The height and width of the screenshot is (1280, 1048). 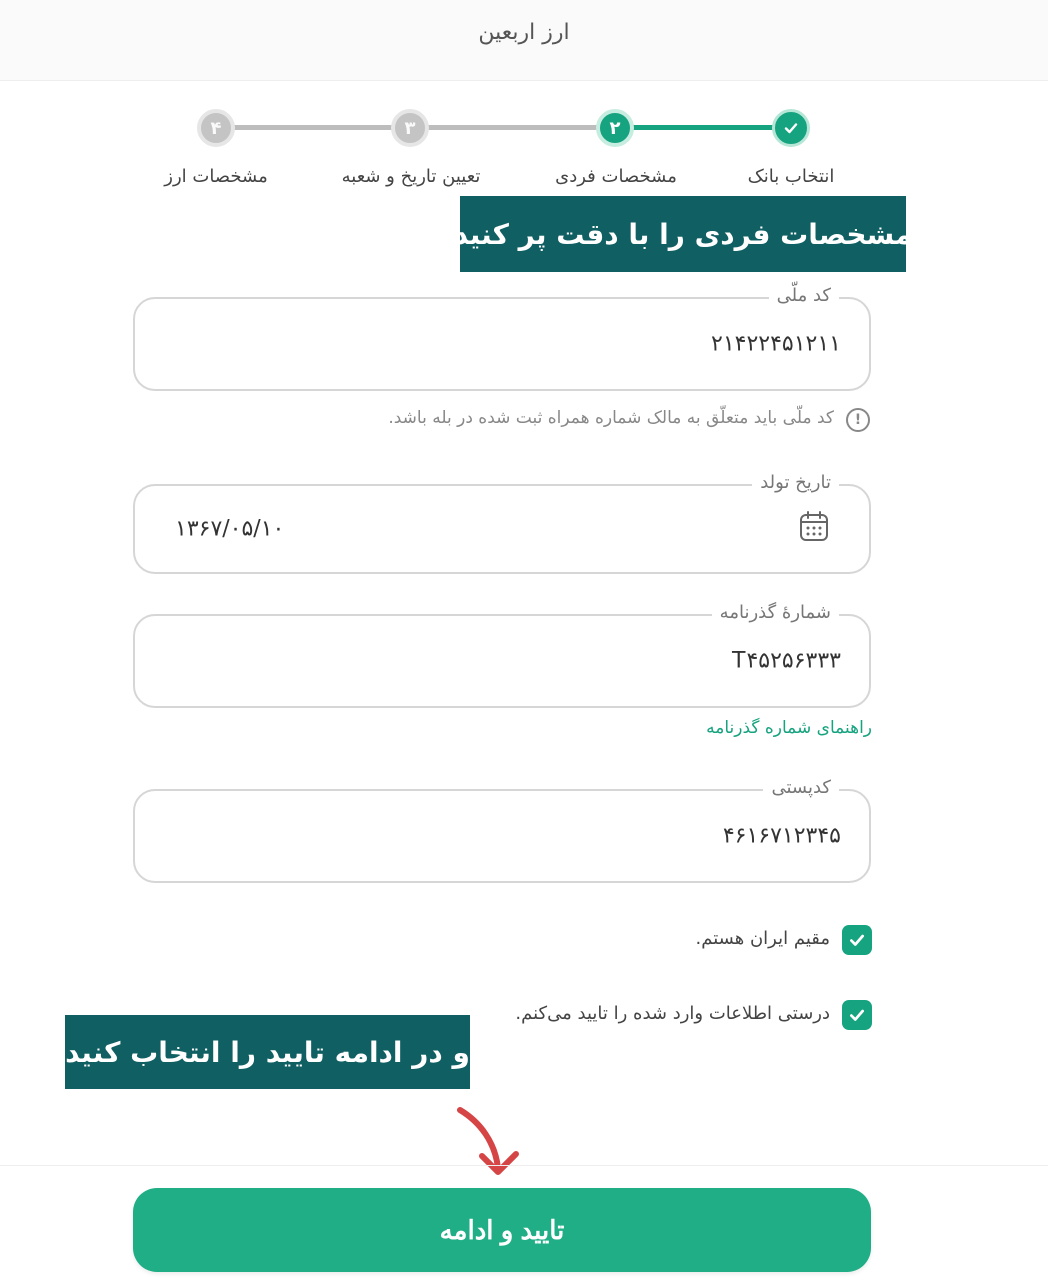 I want to click on calendar-icon, so click(x=814, y=528).